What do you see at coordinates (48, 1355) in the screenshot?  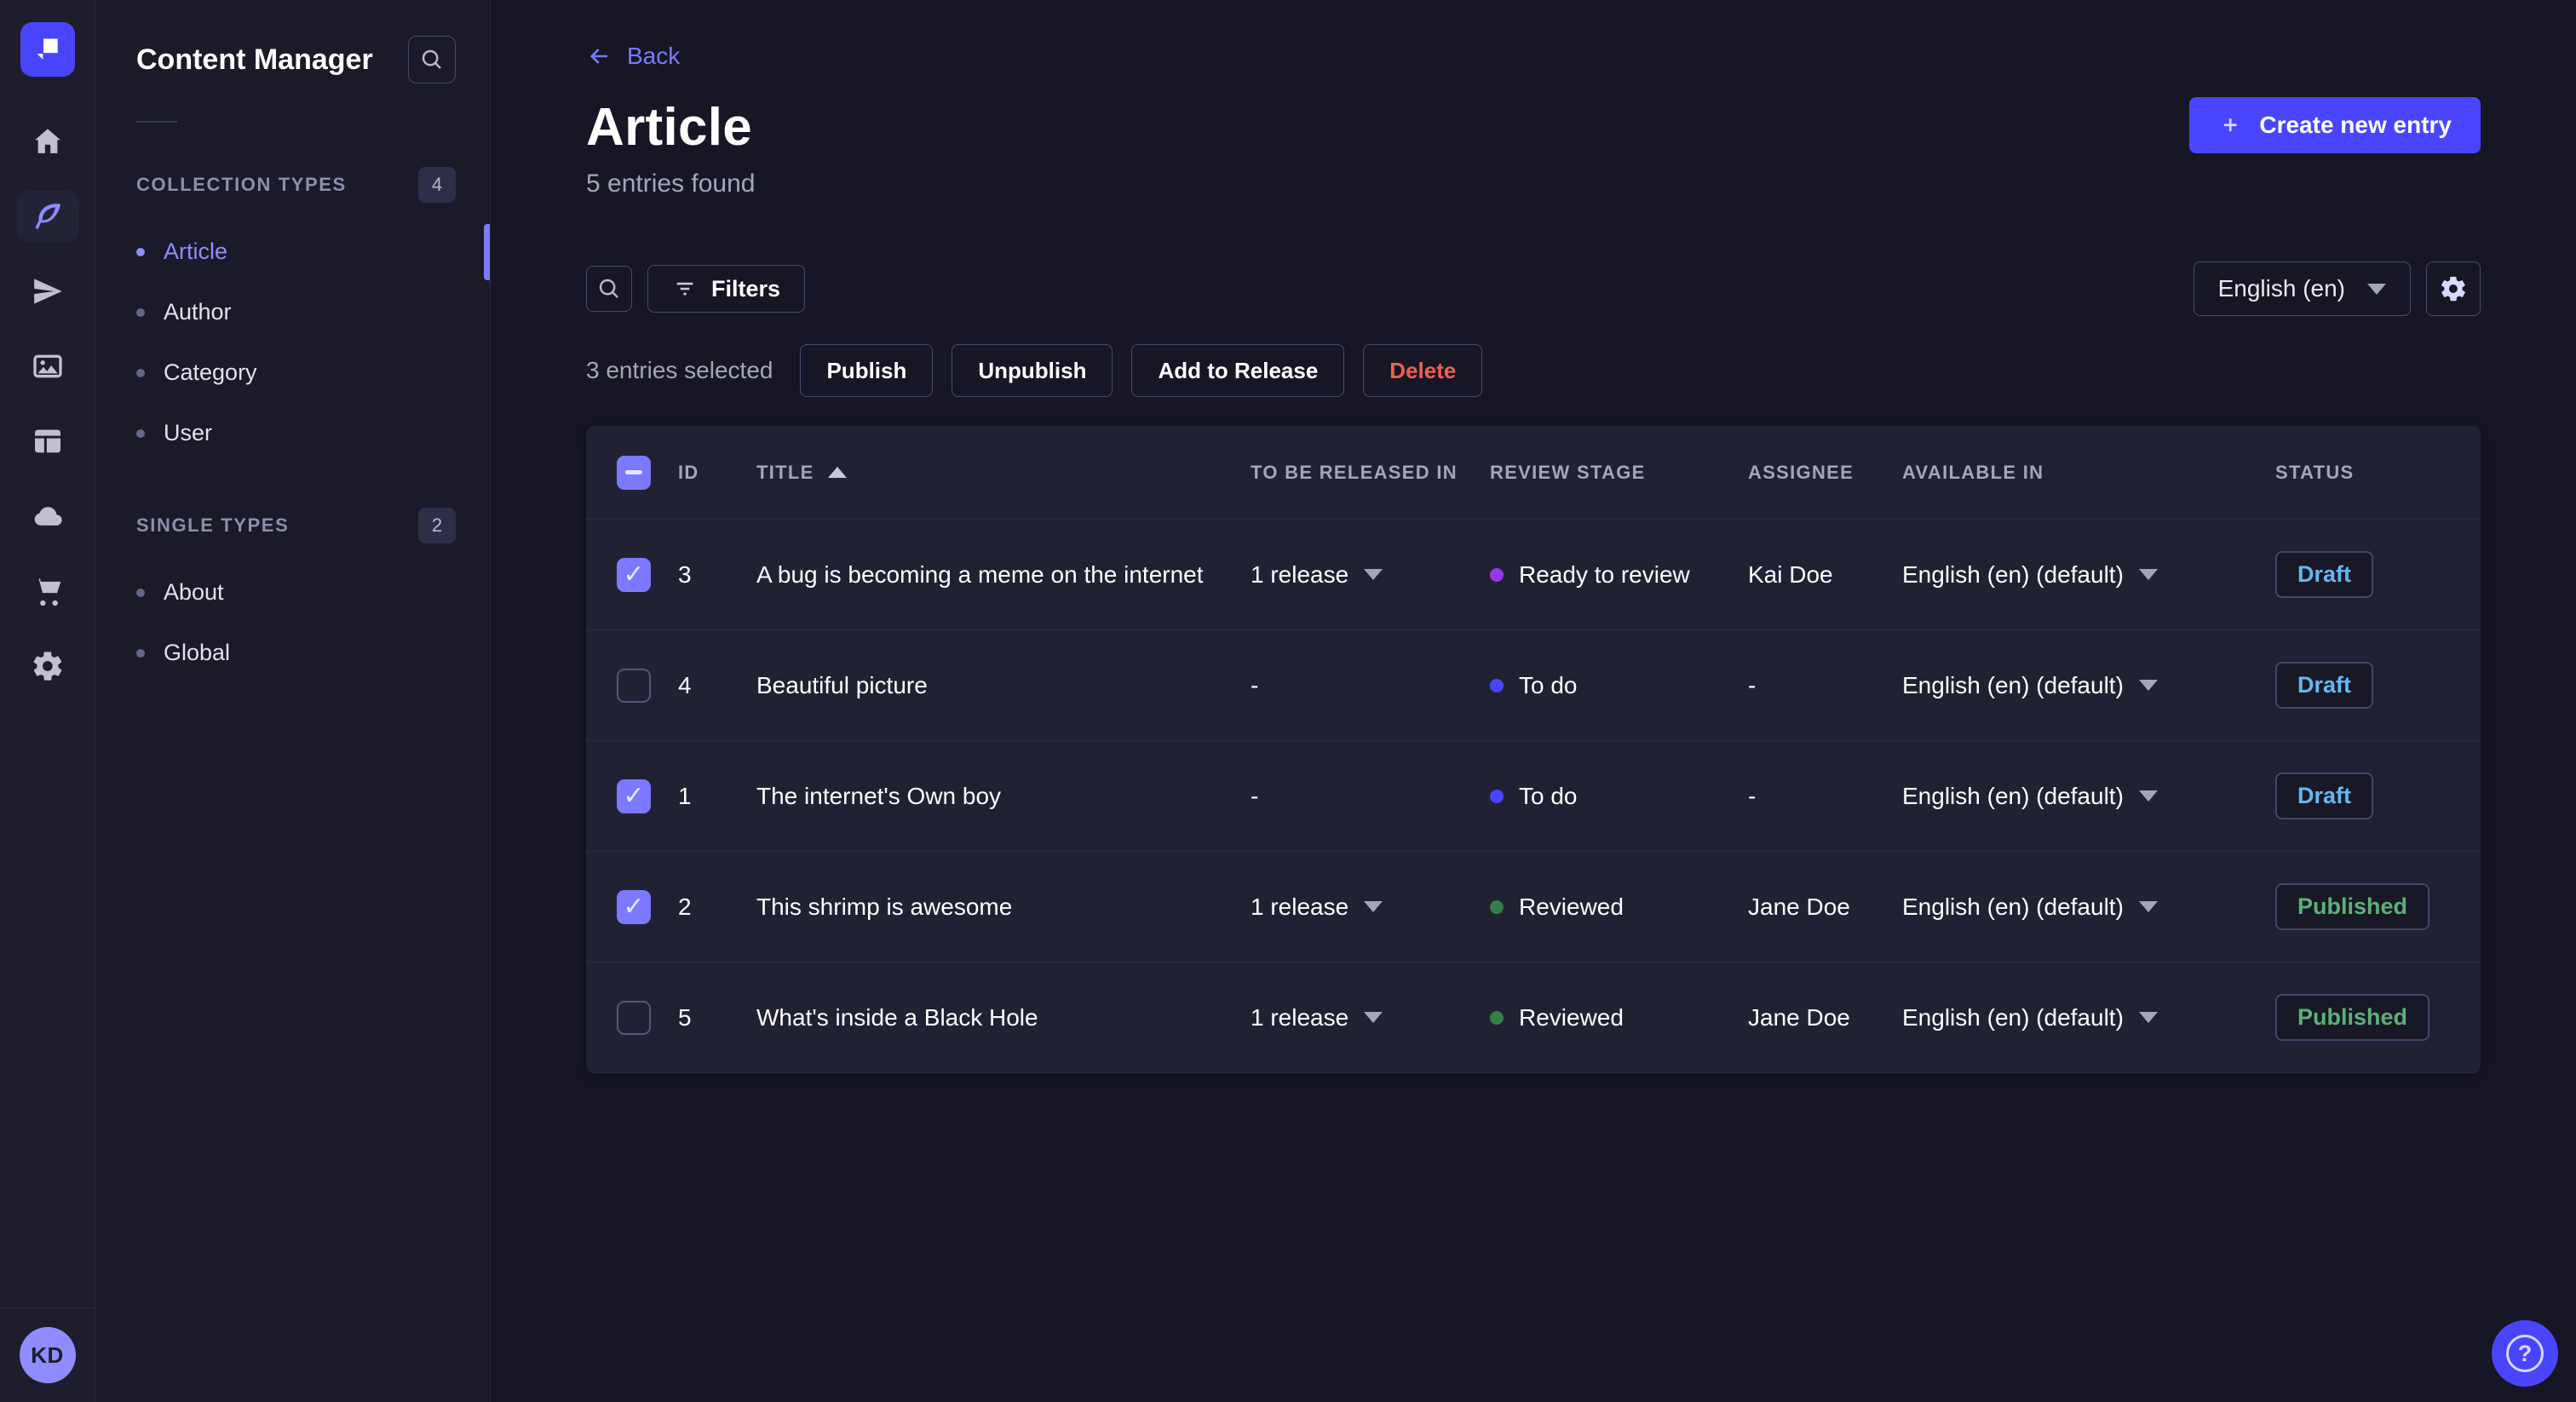 I see `user-avatar: KD` at bounding box center [48, 1355].